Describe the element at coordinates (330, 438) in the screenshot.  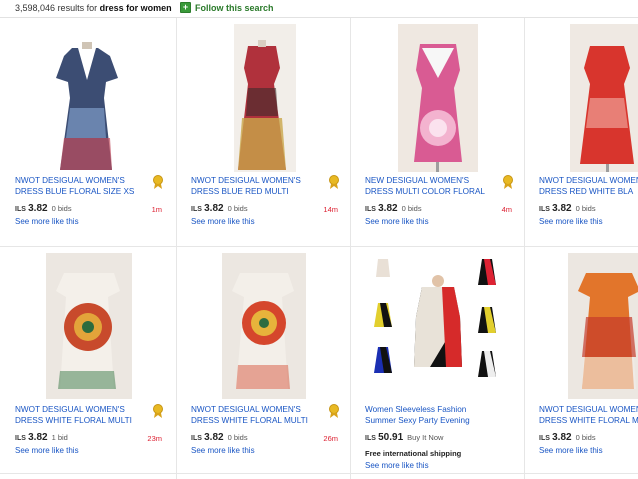
I see `time-left: 26m` at that location.